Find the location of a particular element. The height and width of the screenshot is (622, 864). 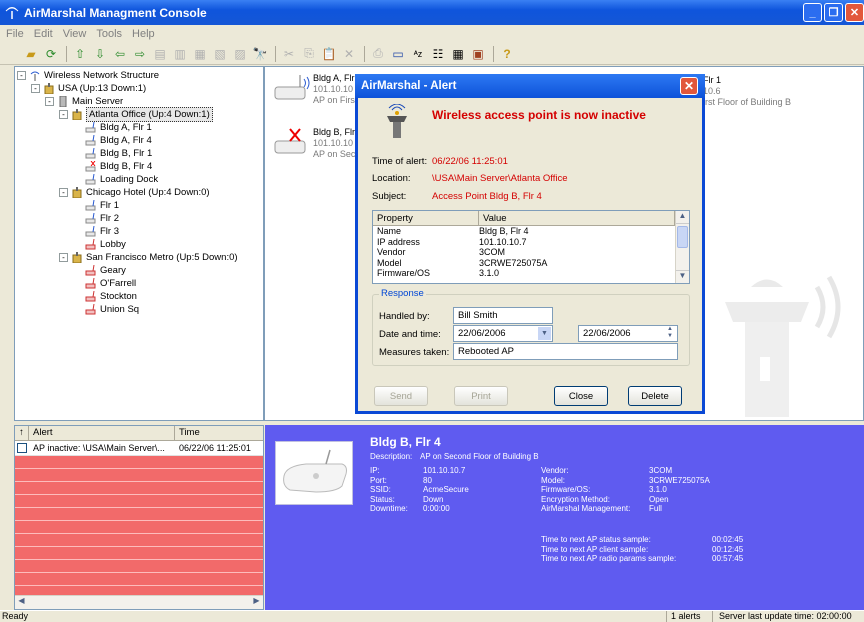

value-column-header: Value is located at coordinates (577, 218).